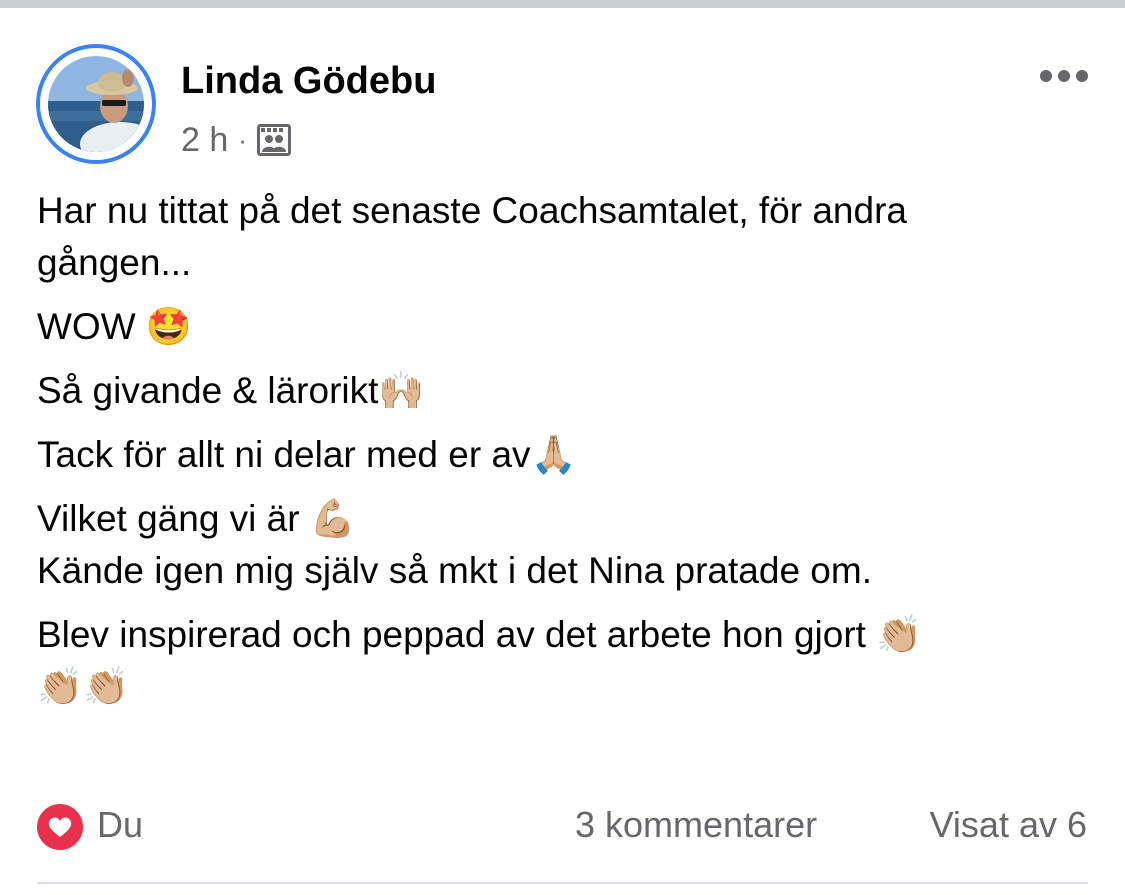 This screenshot has height=895, width=1125. I want to click on post-time: 2 h, so click(204, 140).